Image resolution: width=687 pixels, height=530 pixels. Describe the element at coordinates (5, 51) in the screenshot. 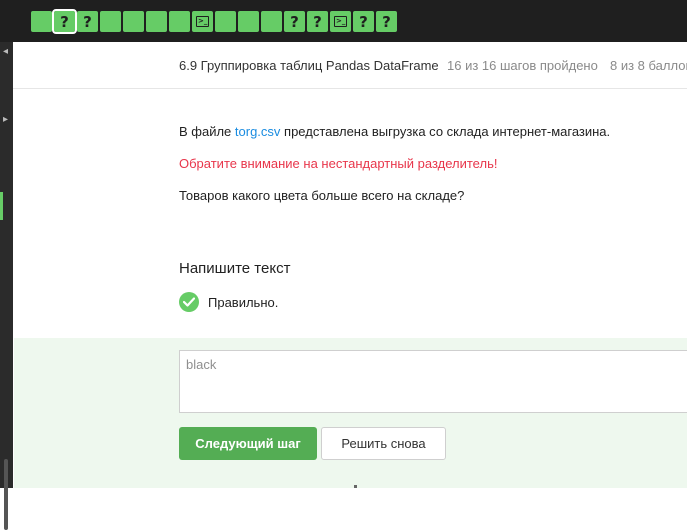

I see `collapse-arrow-icon: ◂` at that location.